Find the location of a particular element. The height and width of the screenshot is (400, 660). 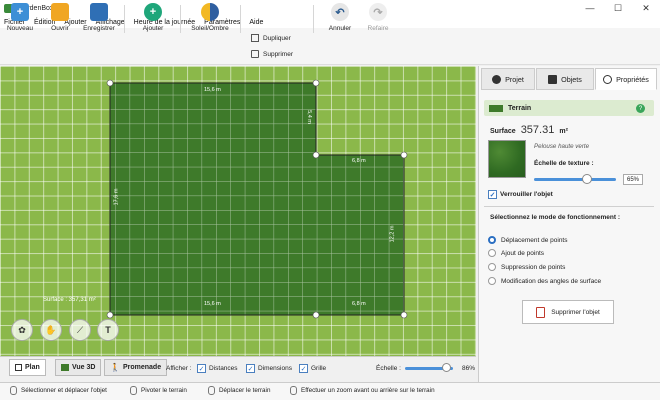

delete-button: Supprimer is located at coordinates (272, 54).